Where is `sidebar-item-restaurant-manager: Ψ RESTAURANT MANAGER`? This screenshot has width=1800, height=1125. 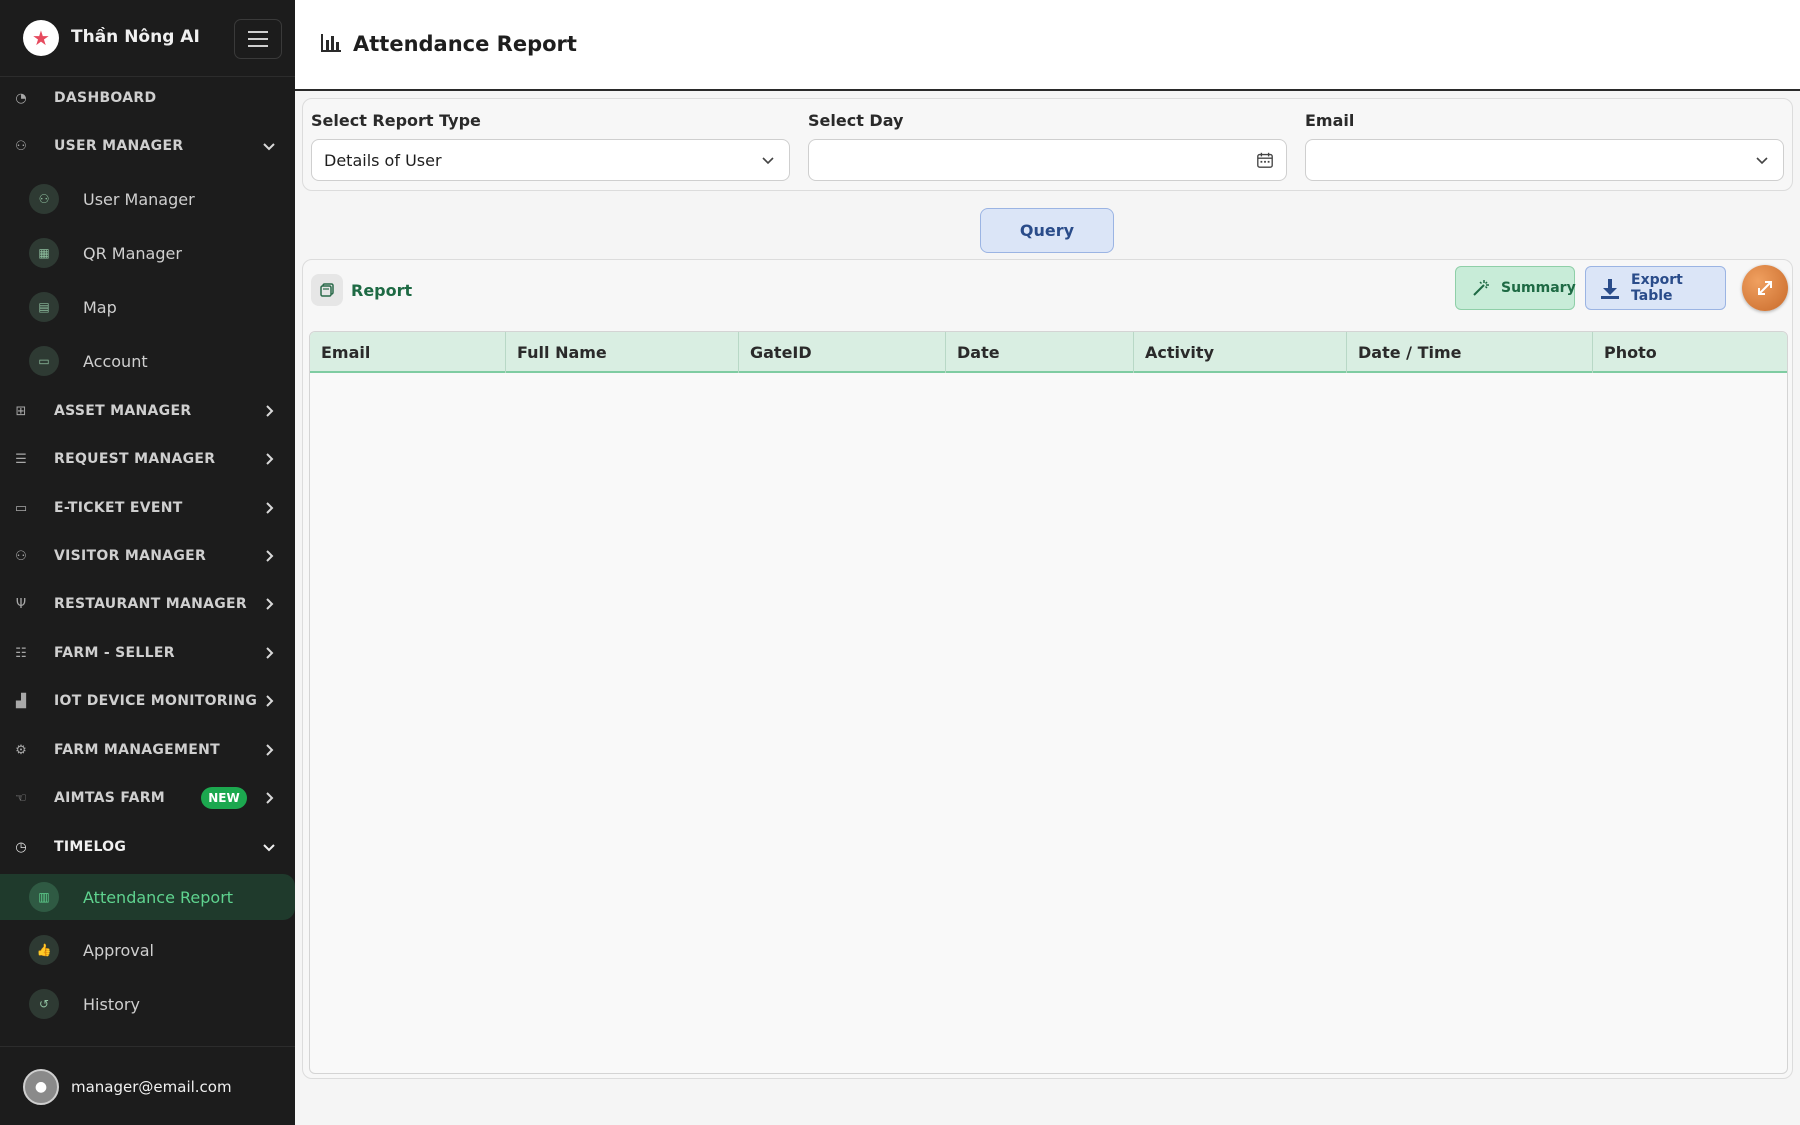 sidebar-item-restaurant-manager: Ψ RESTAURANT MANAGER is located at coordinates (147, 604).